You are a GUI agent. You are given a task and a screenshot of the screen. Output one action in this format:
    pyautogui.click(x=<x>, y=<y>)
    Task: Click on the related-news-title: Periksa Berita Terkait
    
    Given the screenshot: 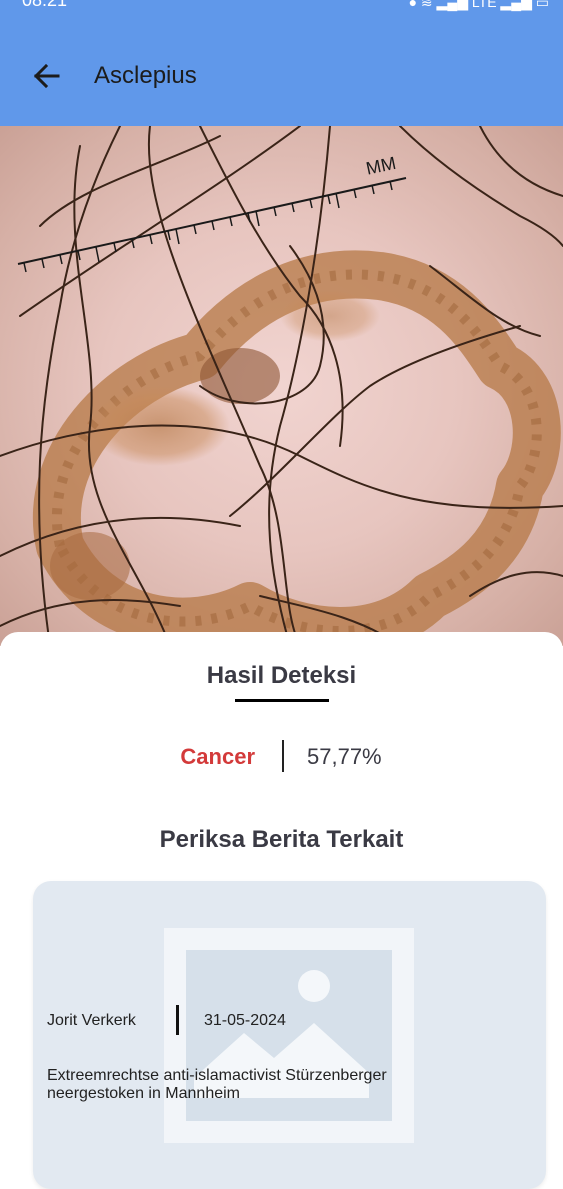 What is the action you would take?
    pyautogui.click(x=281, y=839)
    